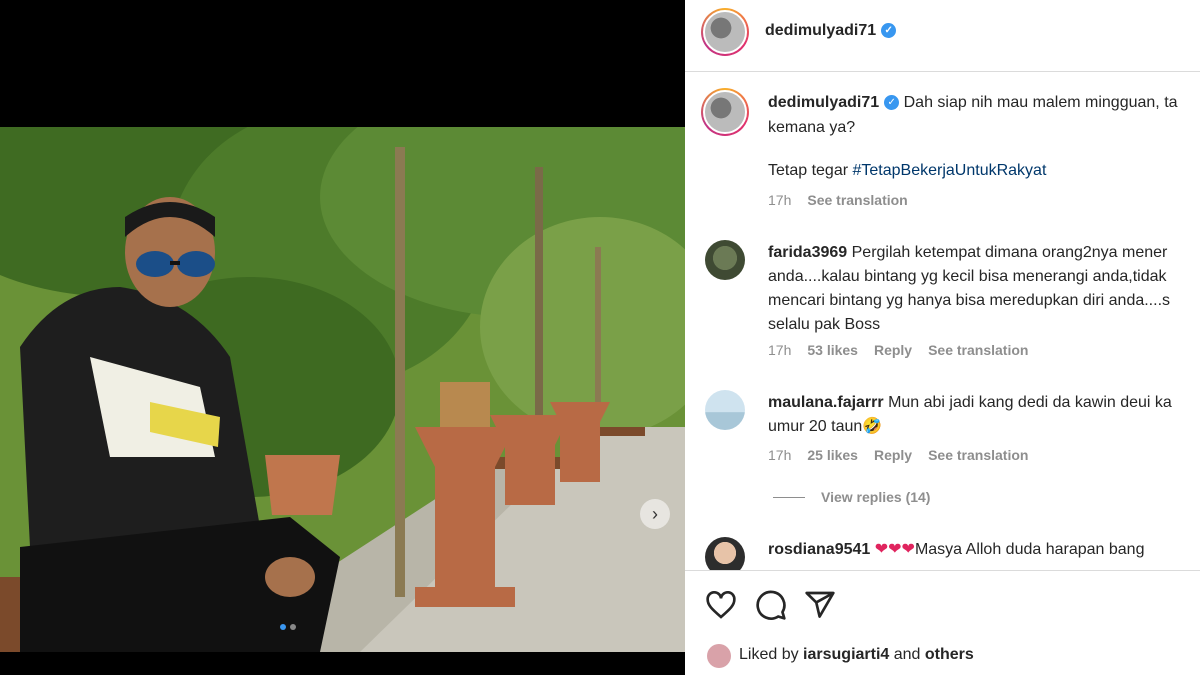  I want to click on caption-avatar, so click(725, 112).